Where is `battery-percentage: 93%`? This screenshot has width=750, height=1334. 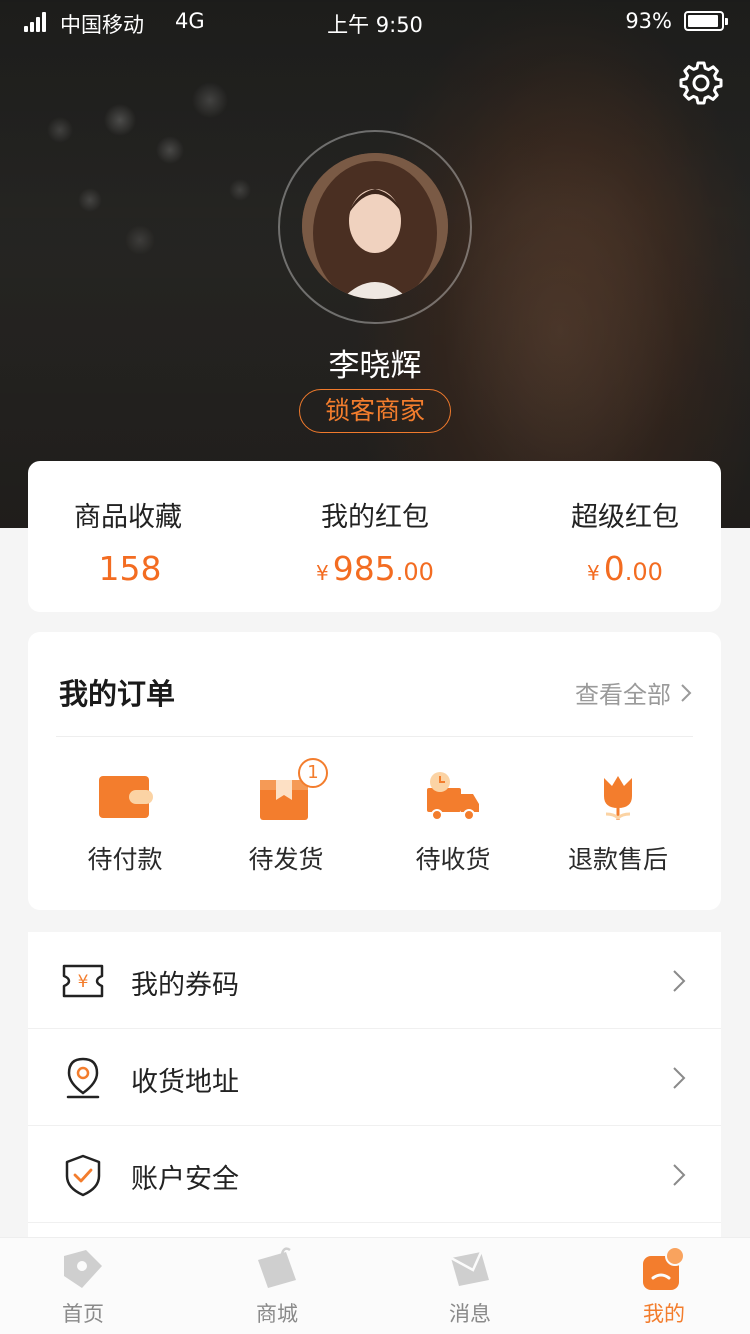
battery-percentage: 93% is located at coordinates (648, 21).